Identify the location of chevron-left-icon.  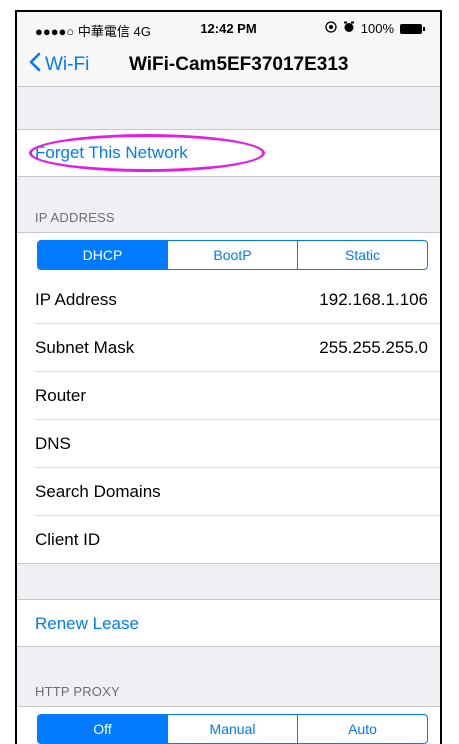
(35, 65).